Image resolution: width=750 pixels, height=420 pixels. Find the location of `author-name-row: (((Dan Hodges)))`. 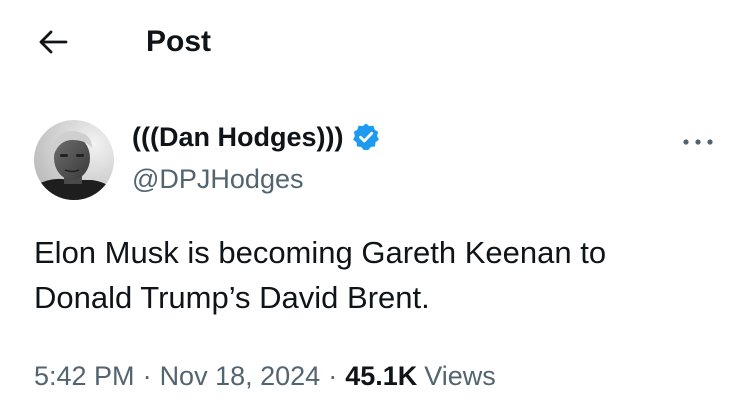

author-name-row: (((Dan Hodges))) is located at coordinates (256, 137).